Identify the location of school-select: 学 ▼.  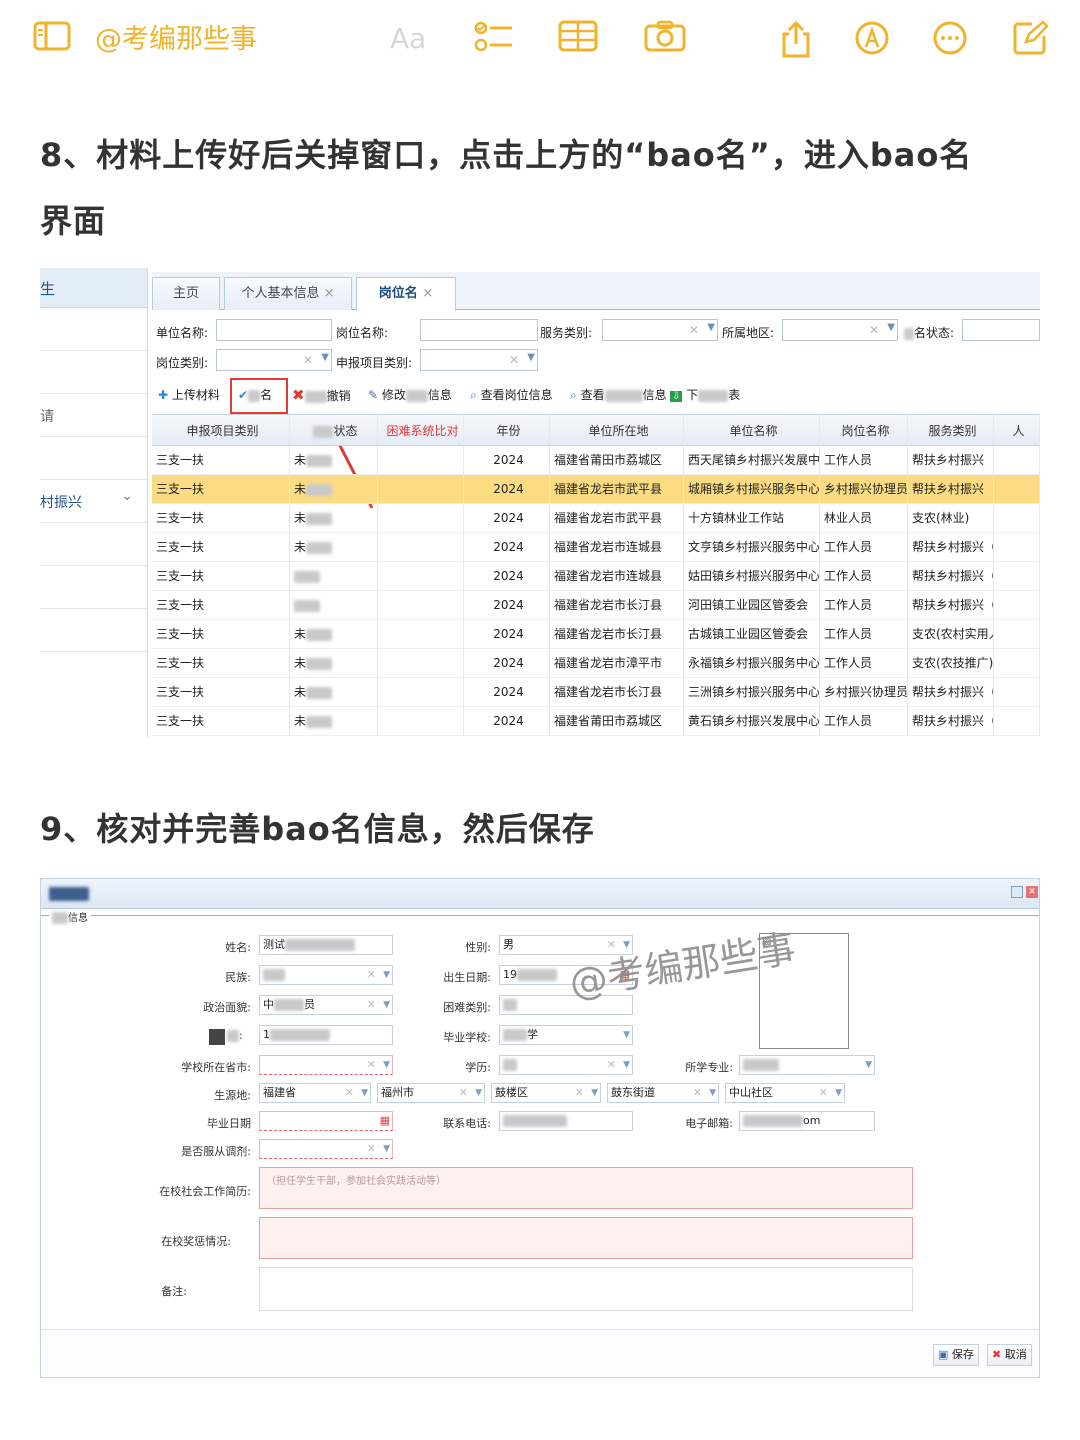
(566, 1035).